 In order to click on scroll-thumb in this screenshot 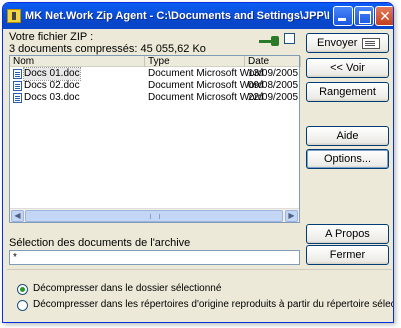, I will do `click(154, 216)`.